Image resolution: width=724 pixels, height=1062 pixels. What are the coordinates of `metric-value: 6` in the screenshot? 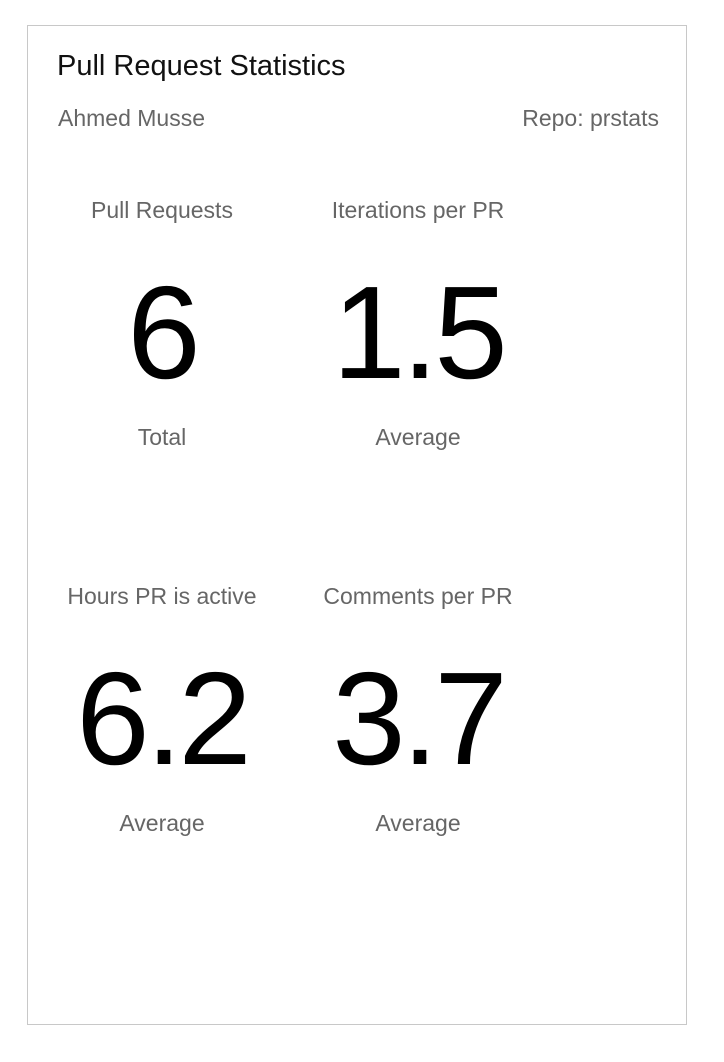 It's located at (163, 332).